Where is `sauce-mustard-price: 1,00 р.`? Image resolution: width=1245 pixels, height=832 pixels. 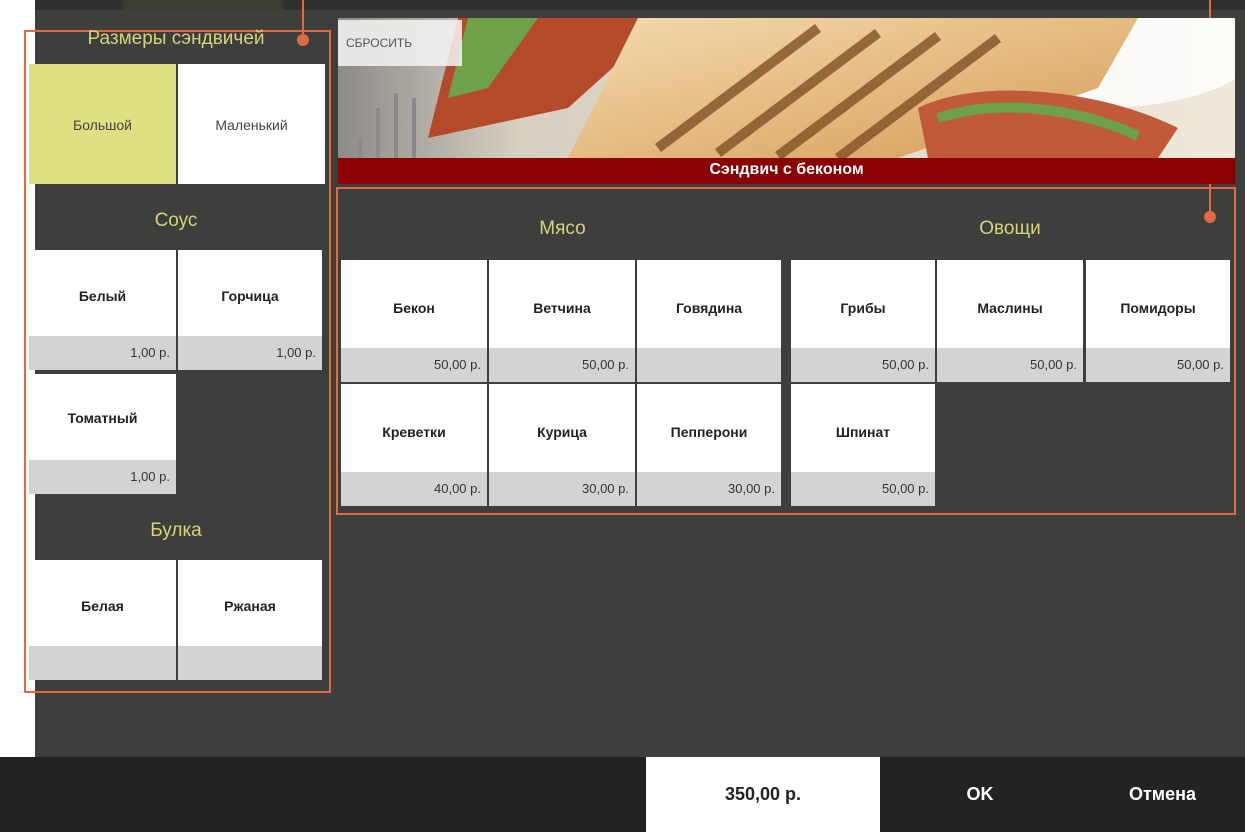 sauce-mustard-price: 1,00 р. is located at coordinates (250, 353).